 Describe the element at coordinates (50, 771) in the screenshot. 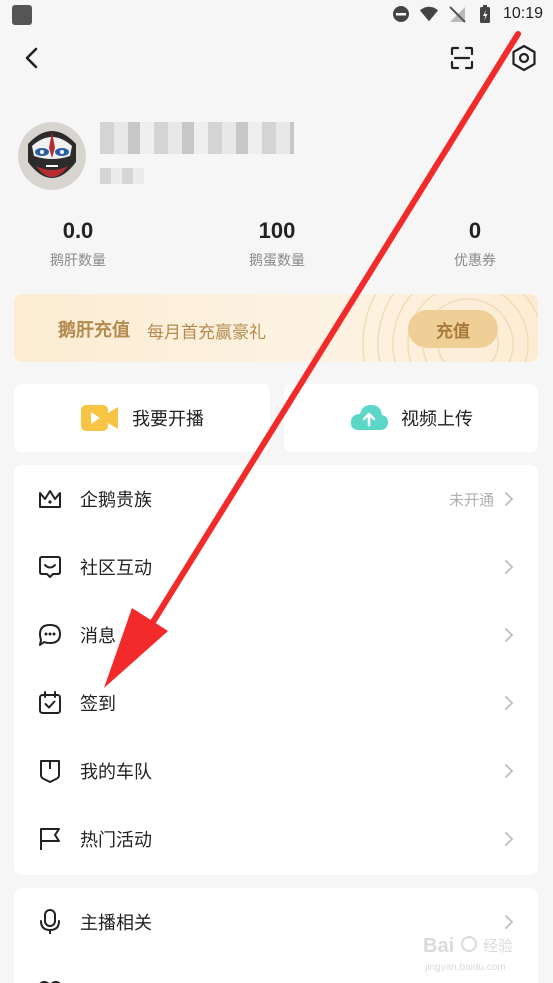

I see `shield-icon` at that location.